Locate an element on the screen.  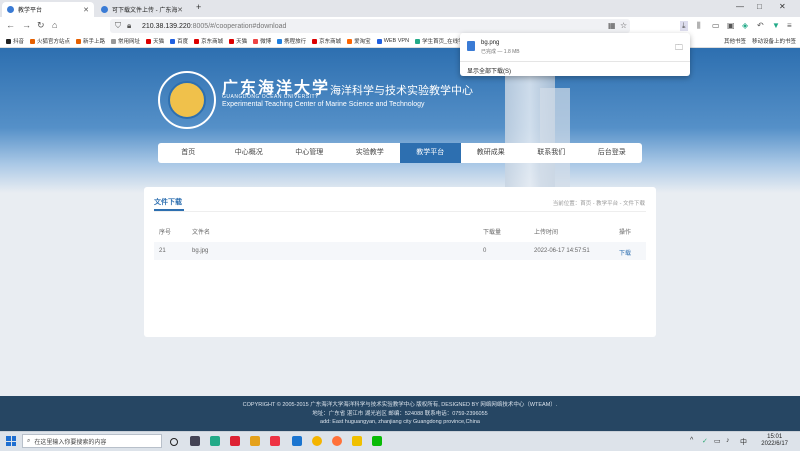
reader-icon: ▭ is located at coordinates (716, 25).